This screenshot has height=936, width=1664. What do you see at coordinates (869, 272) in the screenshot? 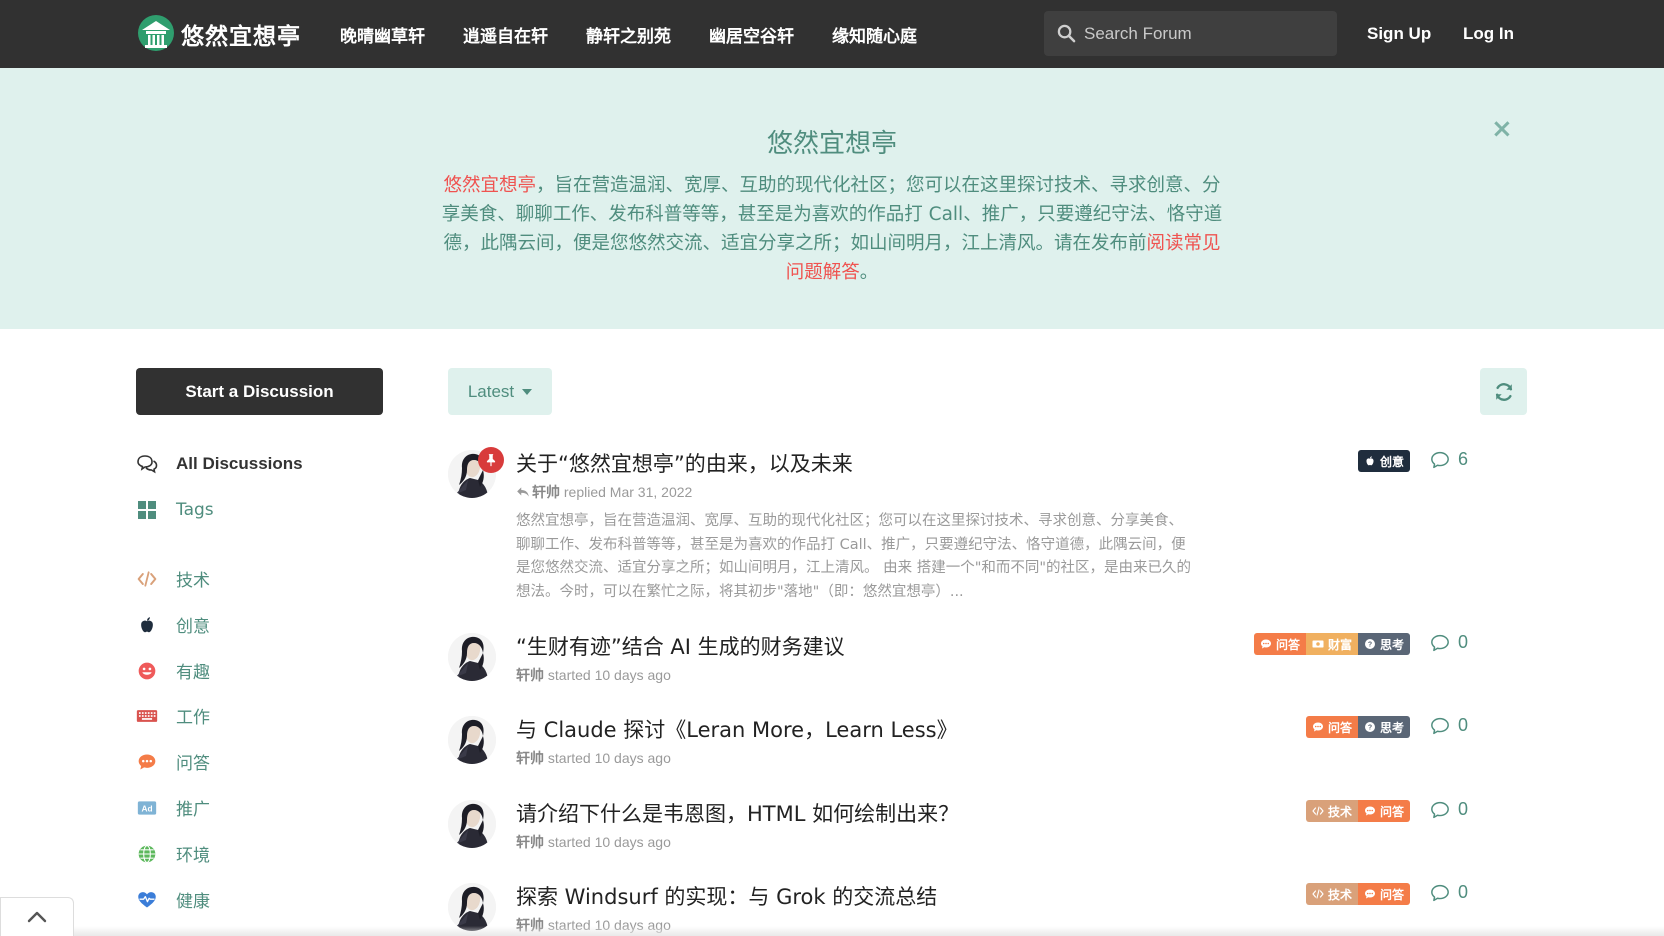
I see `hero-text-end: 。` at bounding box center [869, 272].